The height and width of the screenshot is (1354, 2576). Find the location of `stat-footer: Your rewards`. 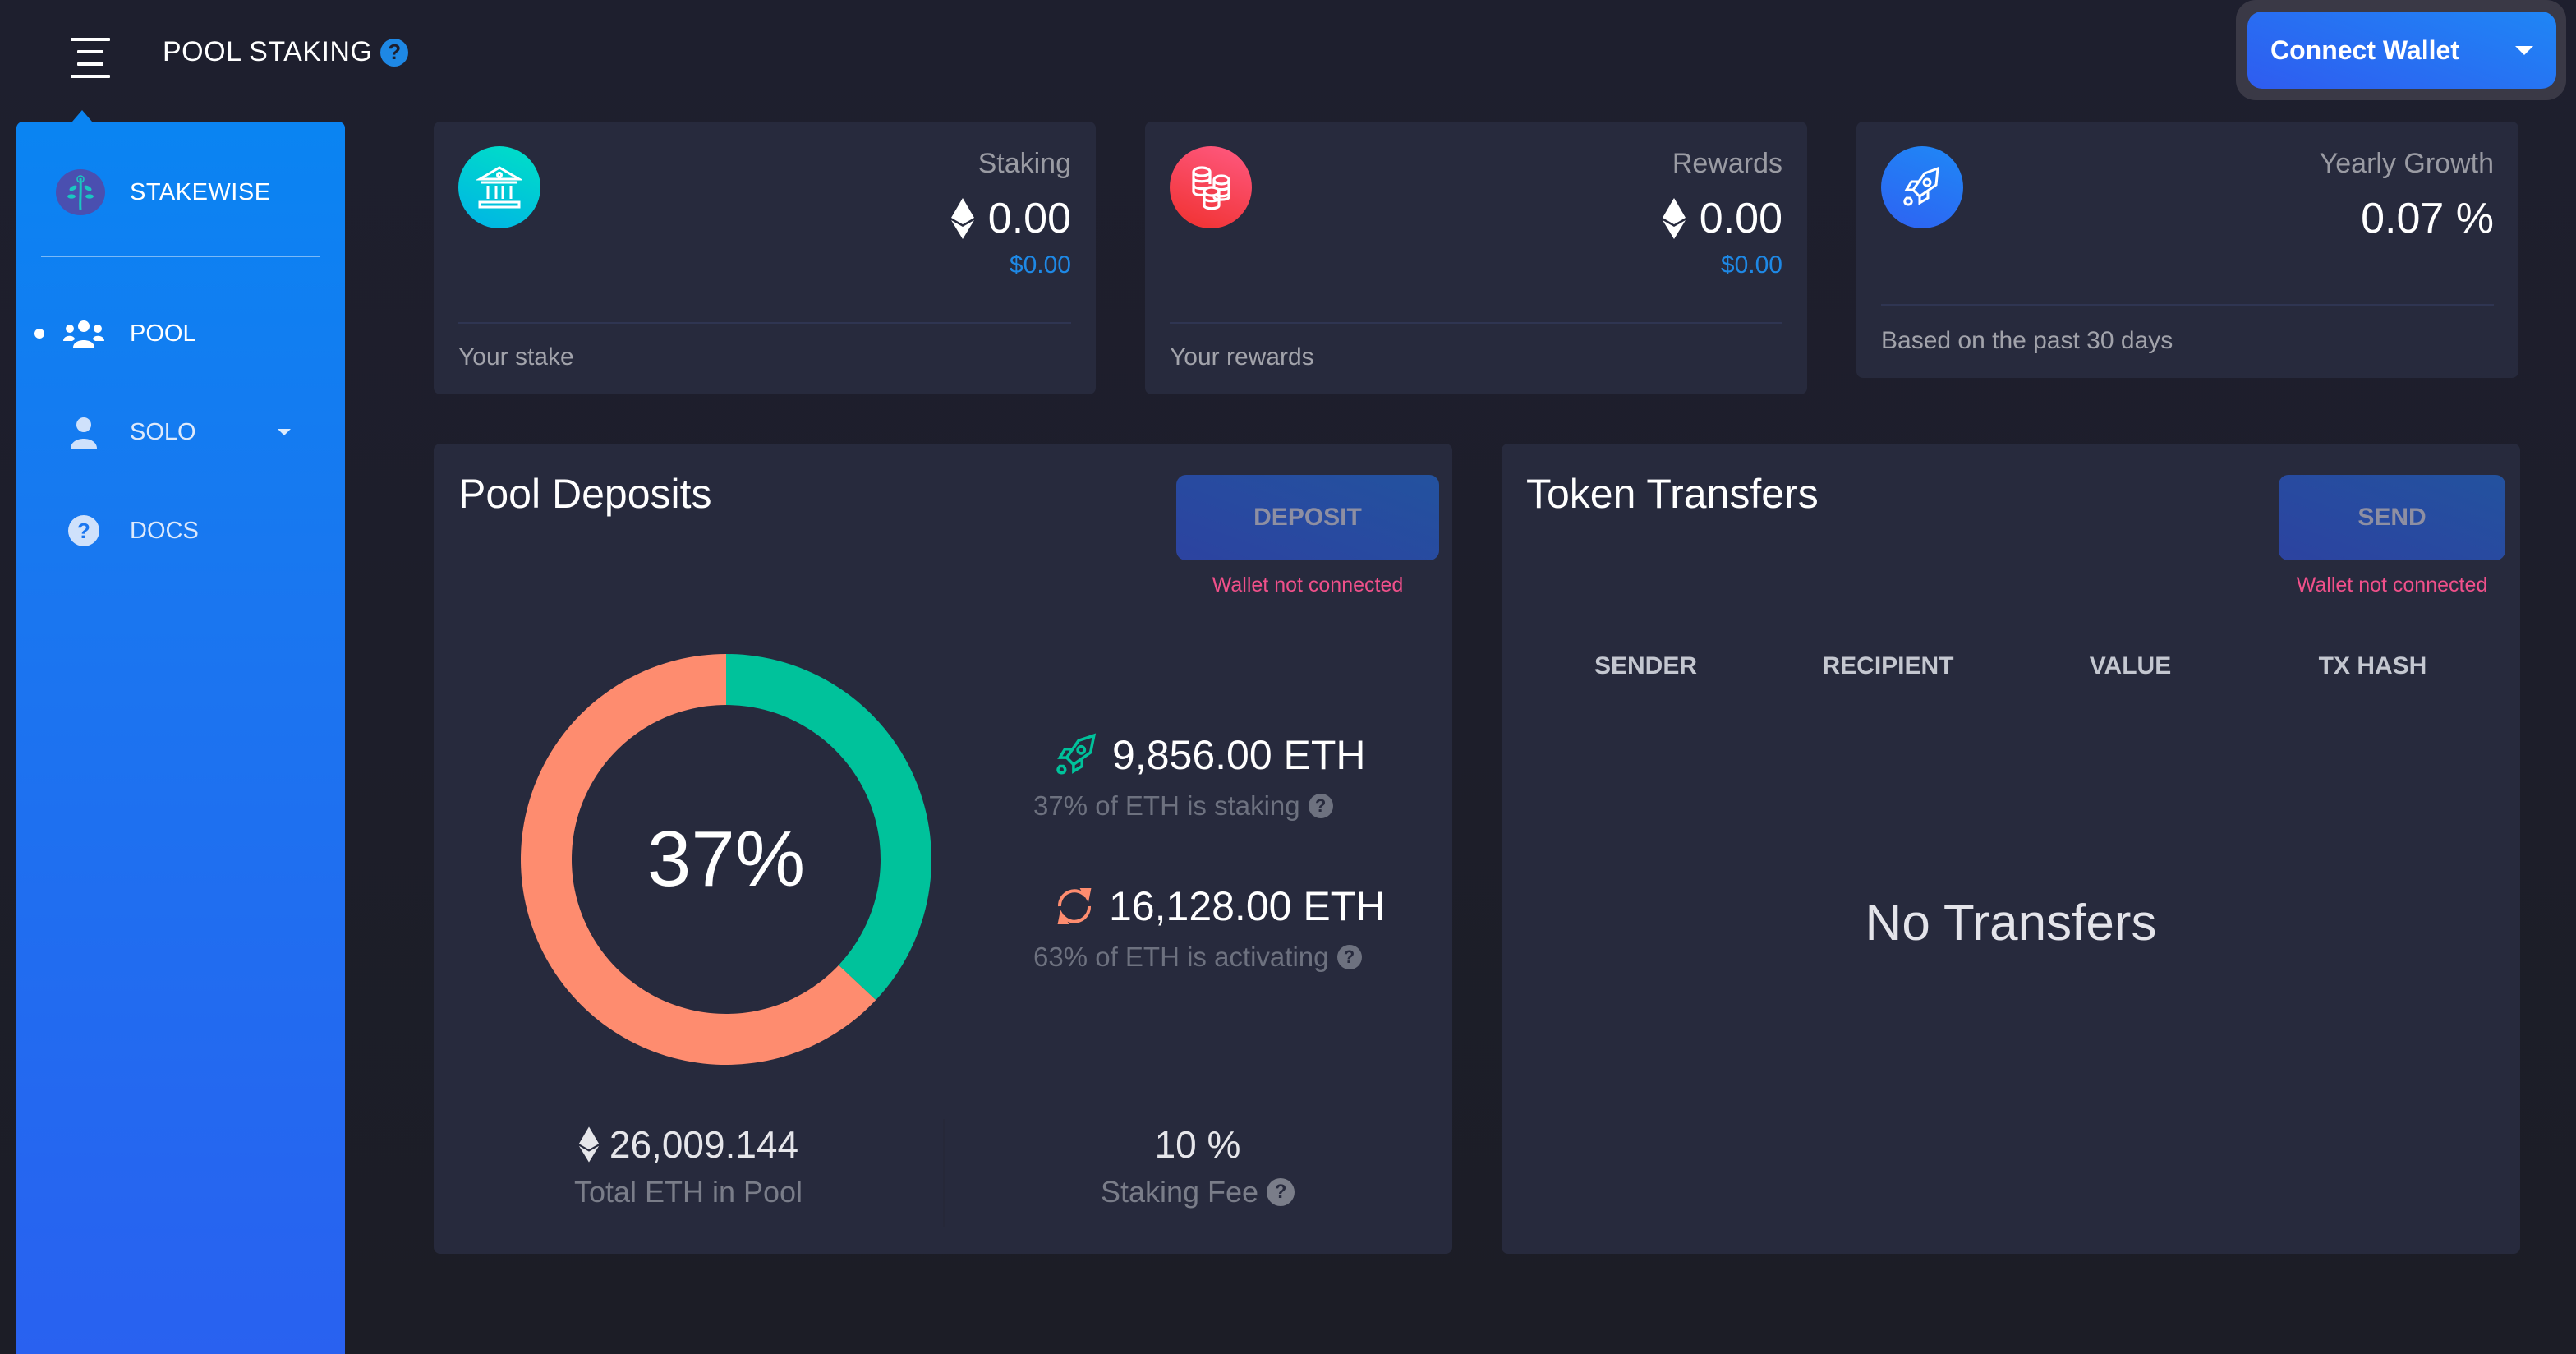

stat-footer: Your rewards is located at coordinates (1242, 357).